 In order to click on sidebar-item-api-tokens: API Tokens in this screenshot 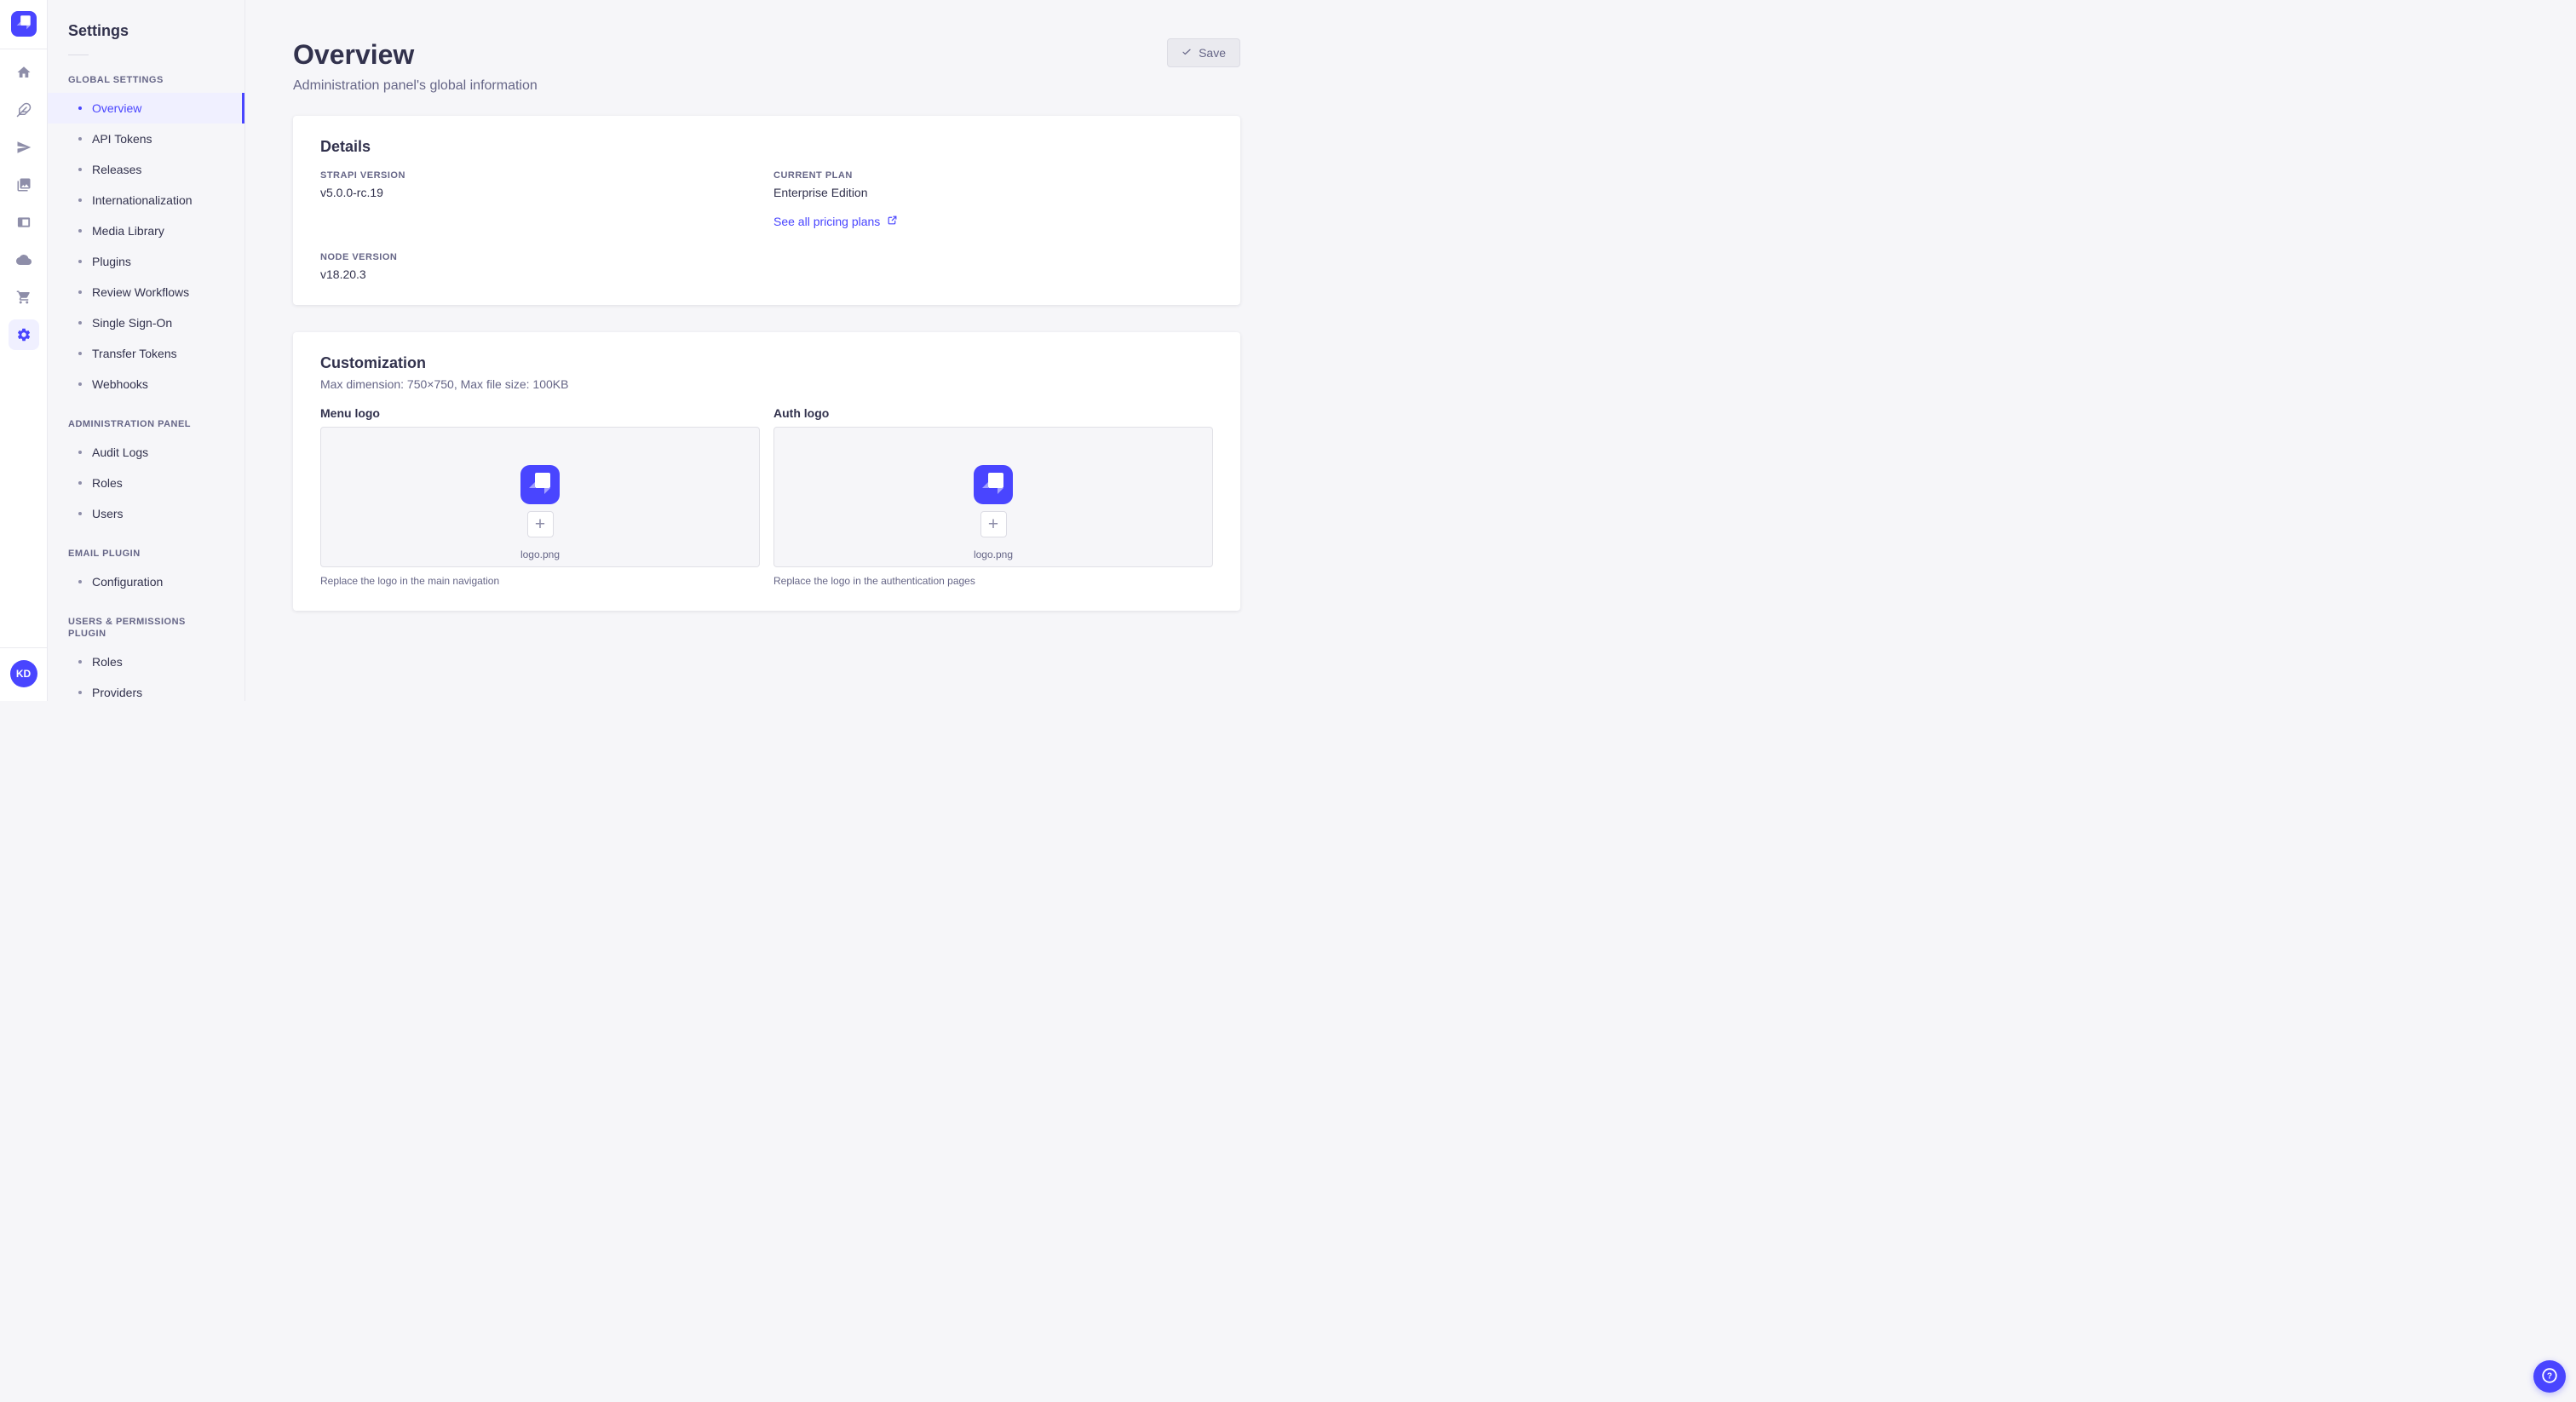, I will do `click(146, 139)`.